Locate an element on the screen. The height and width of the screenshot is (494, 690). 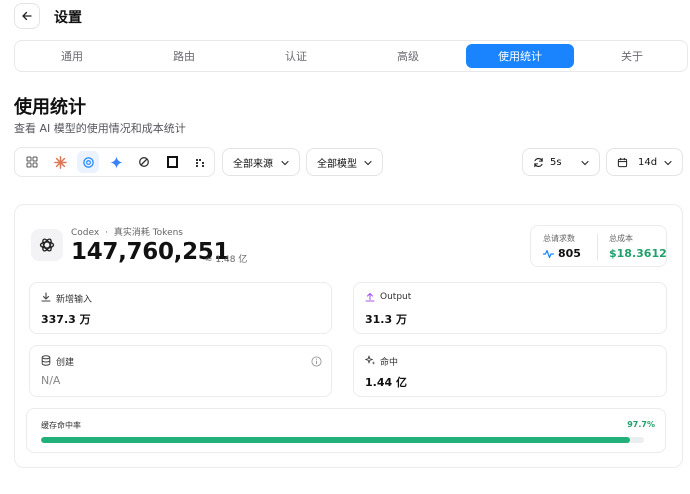
database-icon is located at coordinates (46, 360).